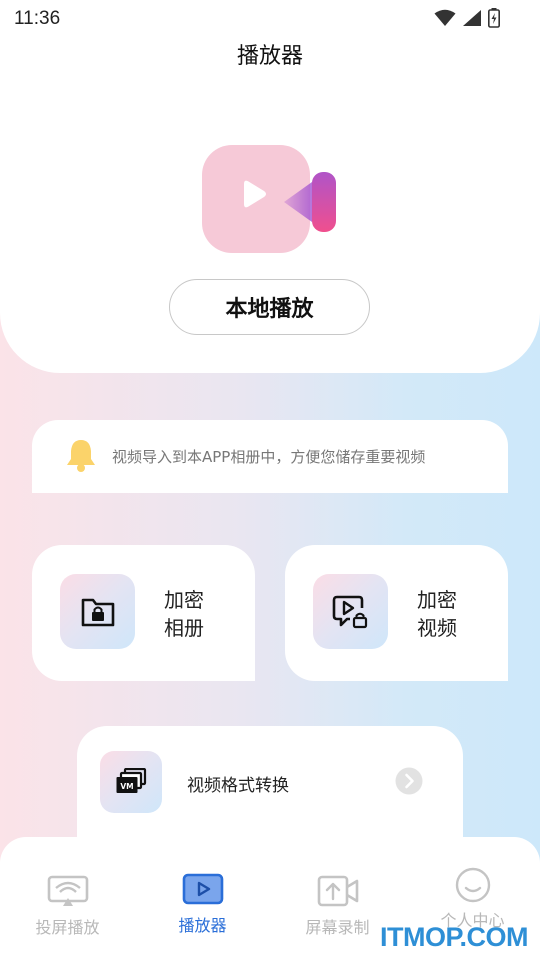 The width and height of the screenshot is (540, 960). I want to click on notice-bar: 视频导入到本APP相册中，方便您储存重要视频, so click(270, 456).